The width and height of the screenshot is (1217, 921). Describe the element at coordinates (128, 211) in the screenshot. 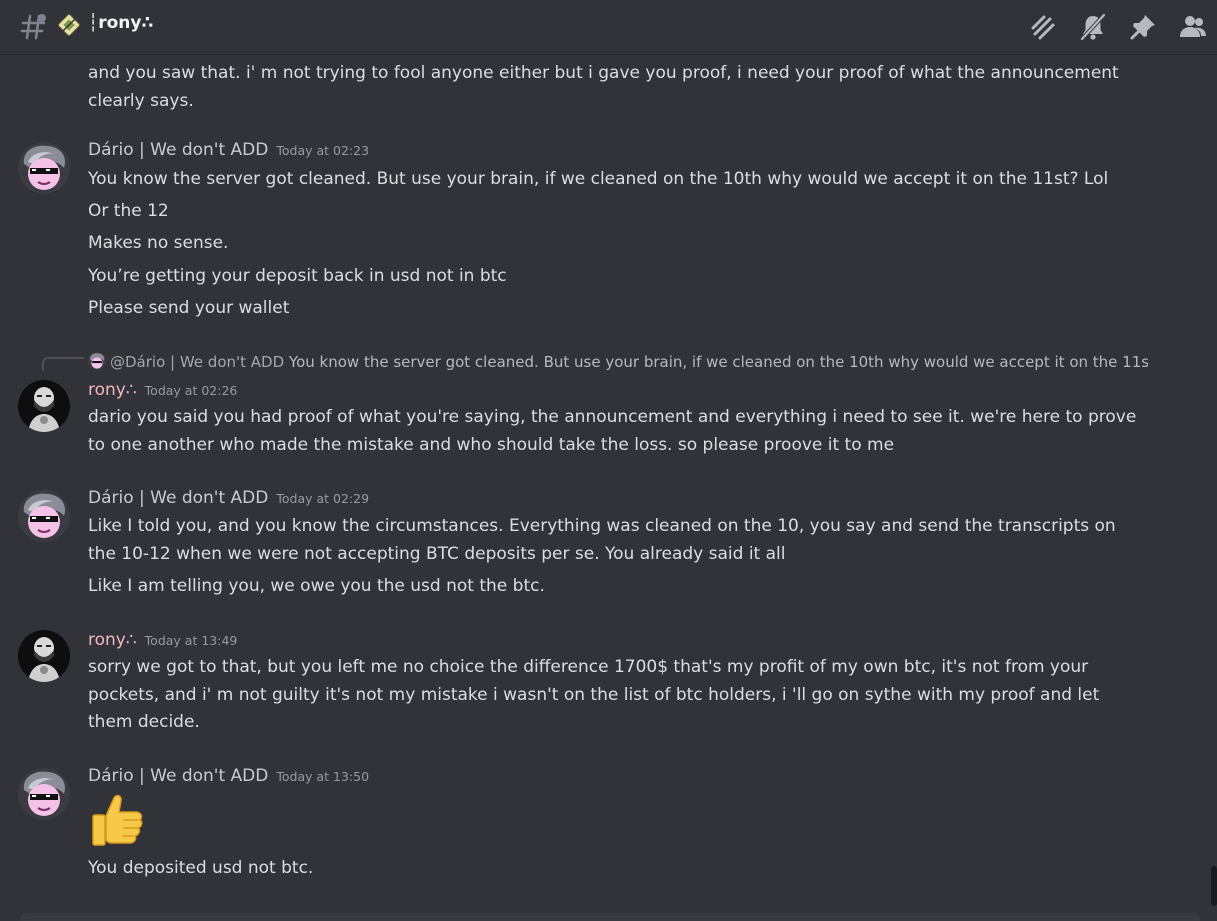

I see `message-content: Or the 12` at that location.